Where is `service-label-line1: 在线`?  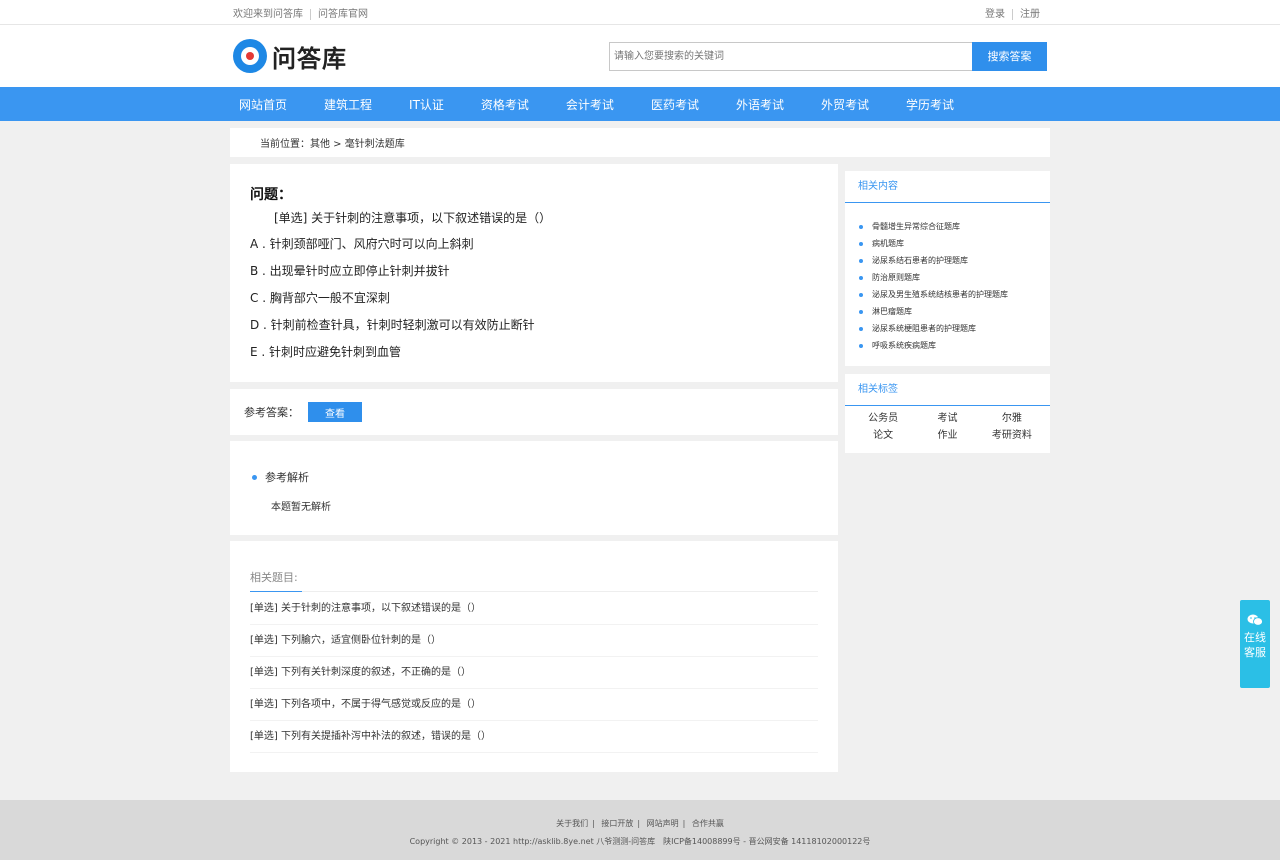 service-label-line1: 在线 is located at coordinates (1255, 637).